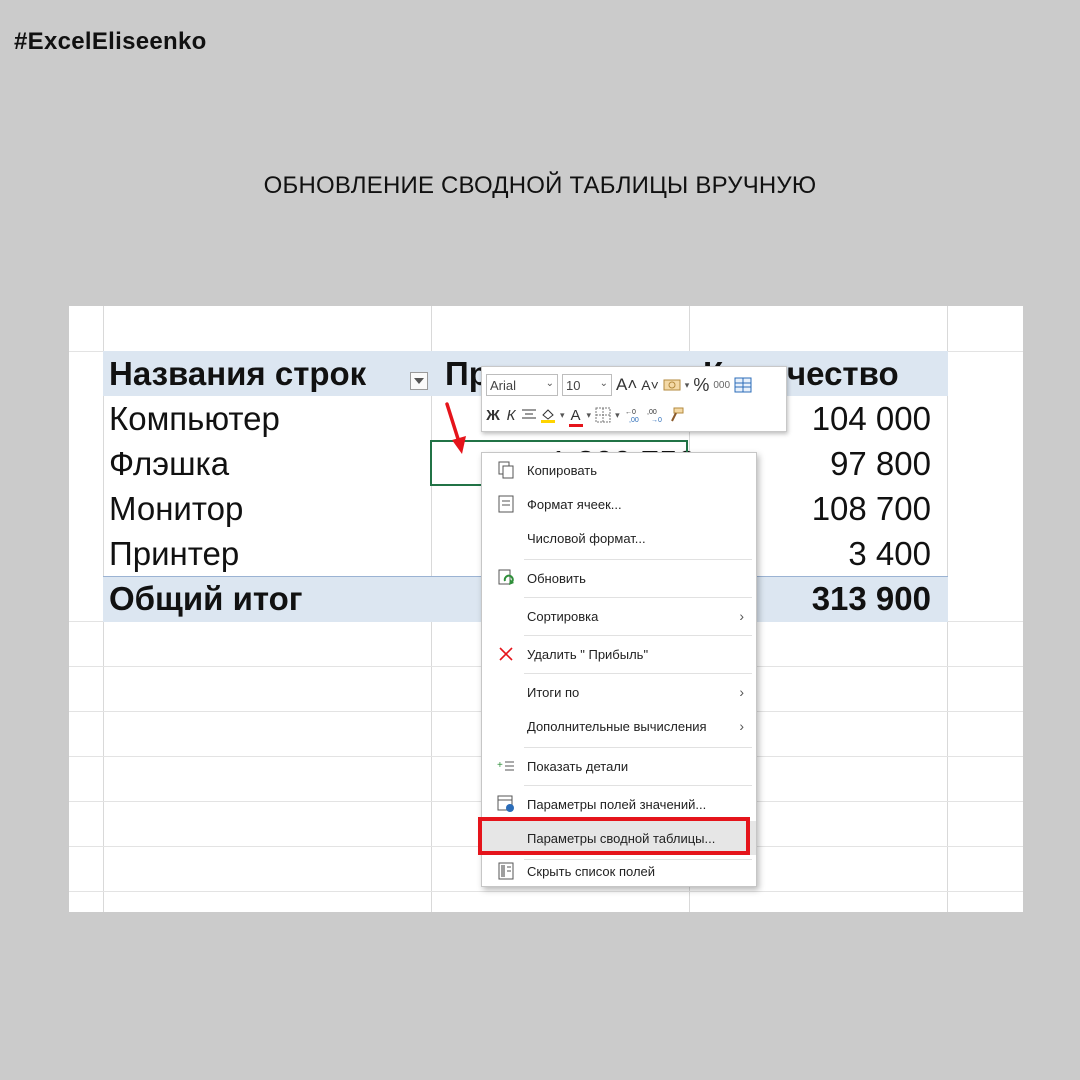  Describe the element at coordinates (676, 415) in the screenshot. I see `format-painter-icon` at that location.